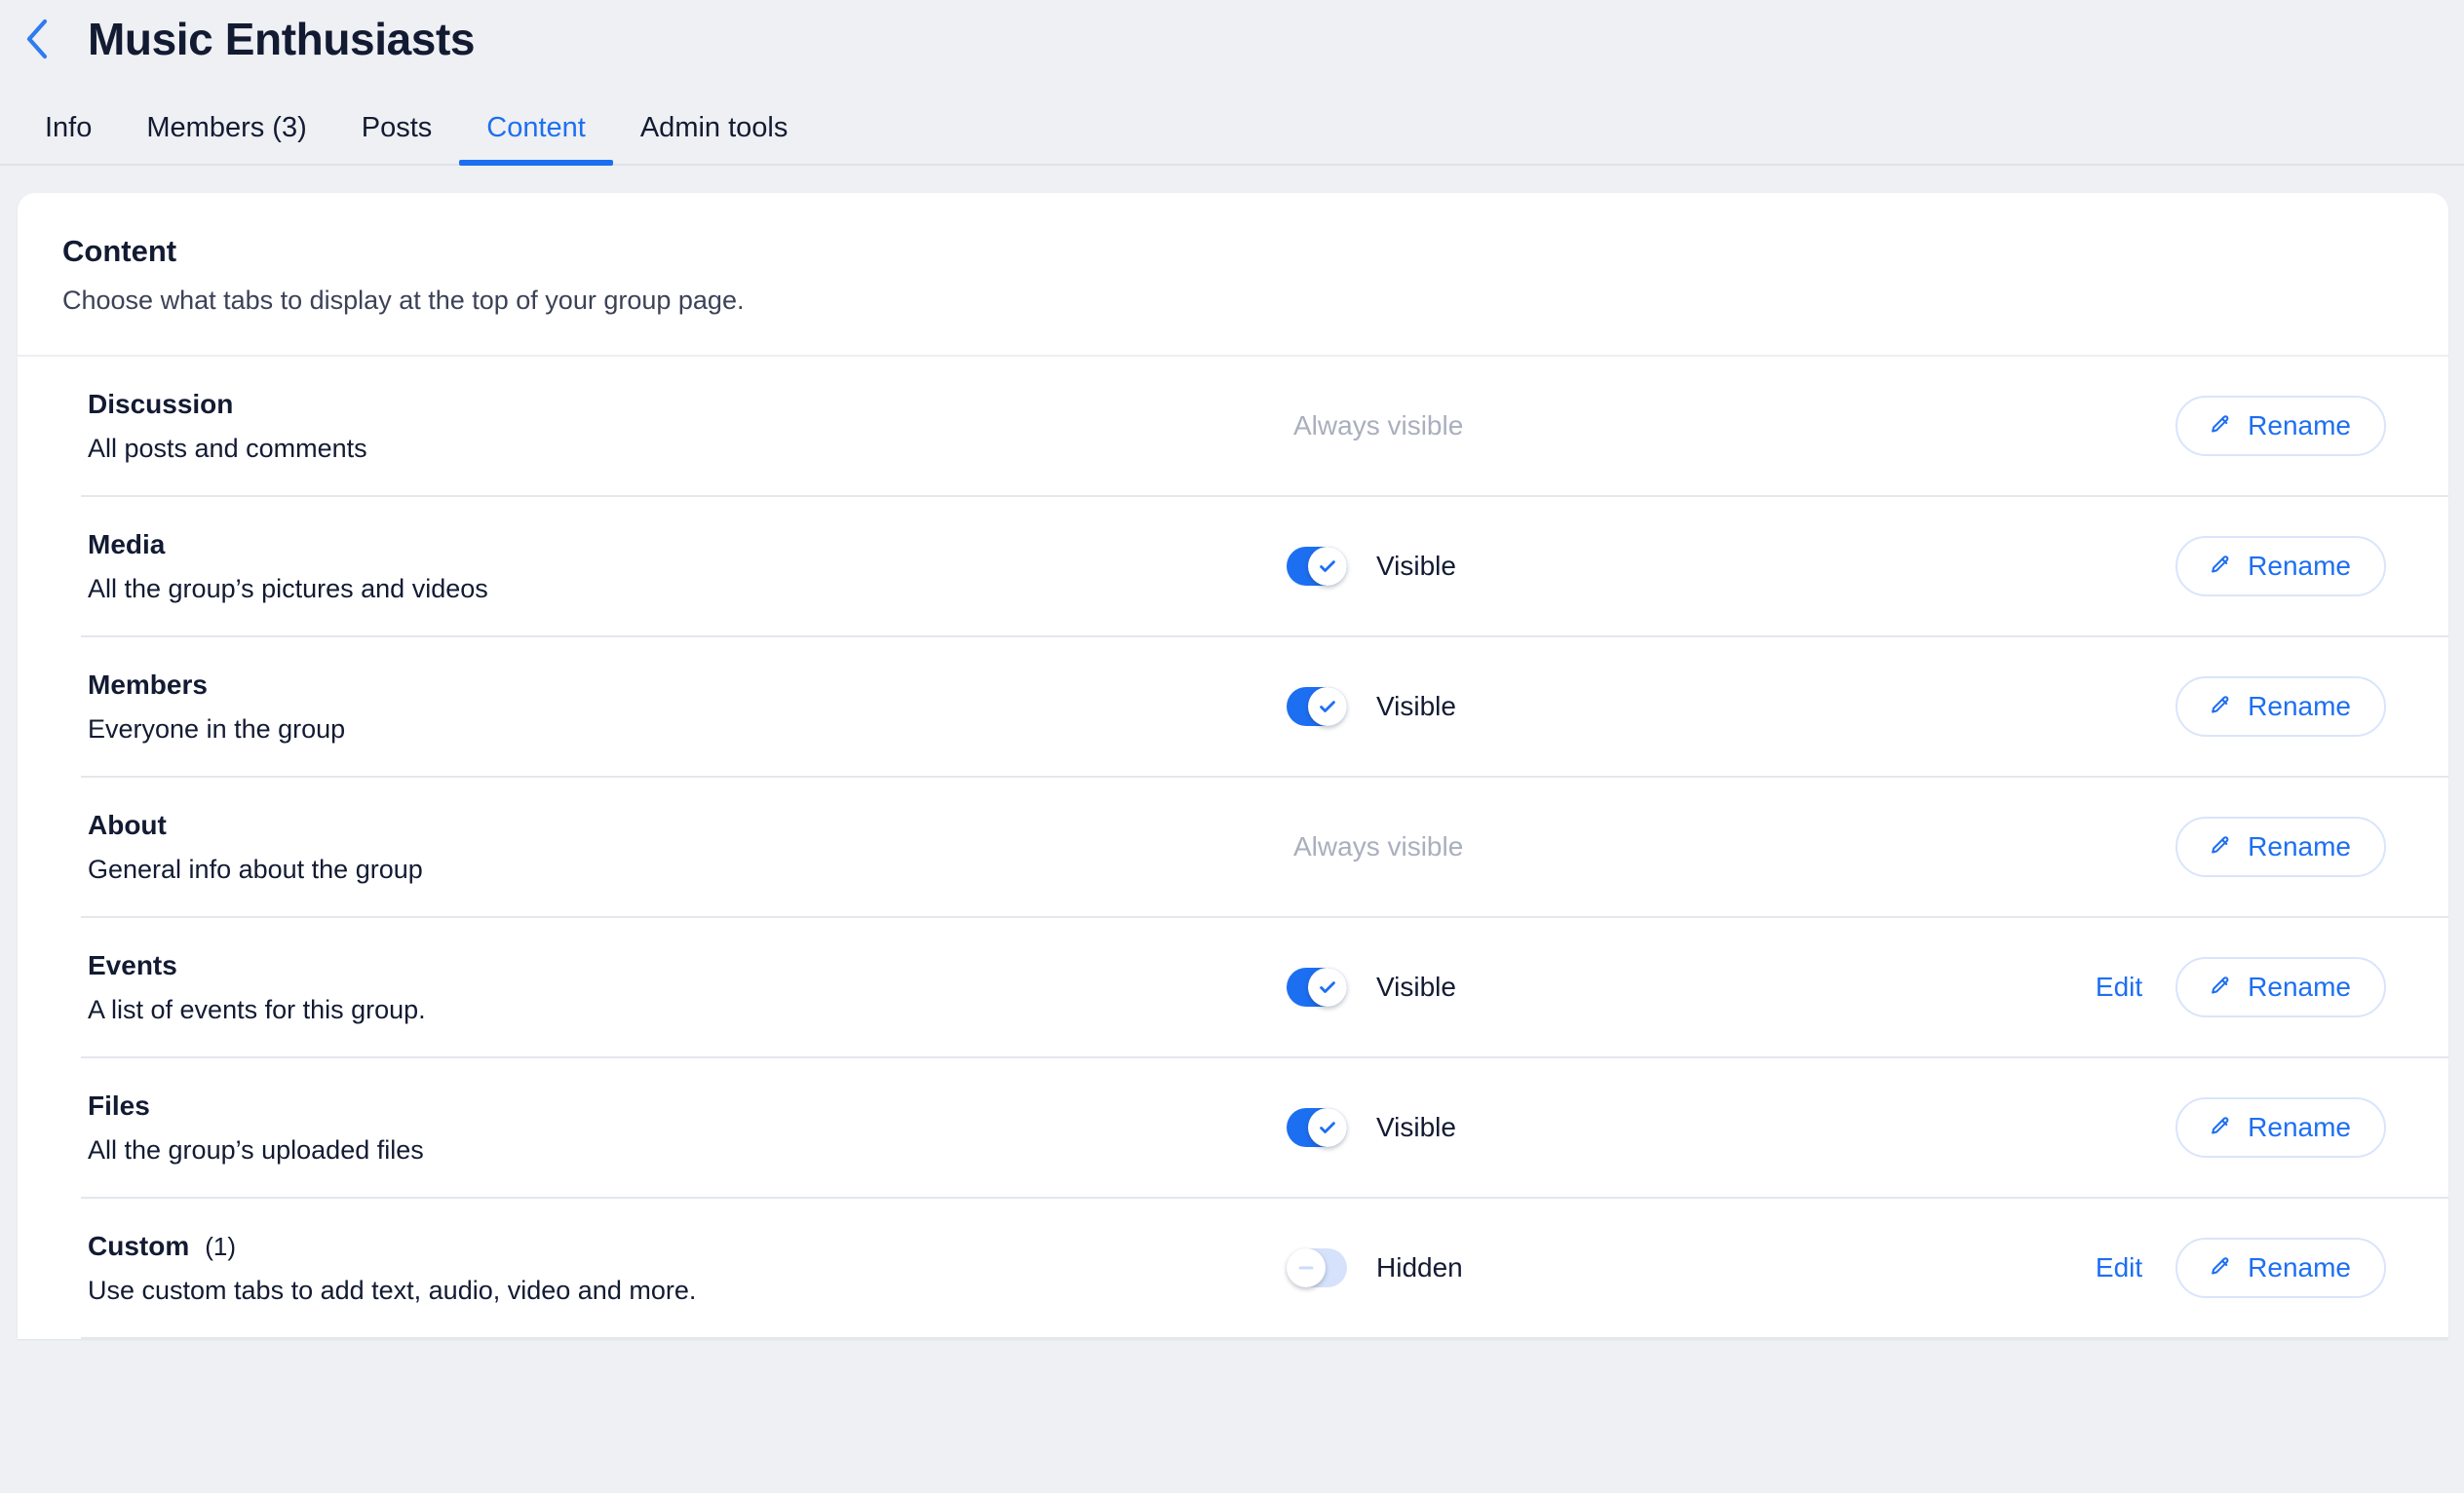 The width and height of the screenshot is (2464, 1493). I want to click on tab-bar: Info Members (3) Posts Content Admin tools, so click(1232, 122).